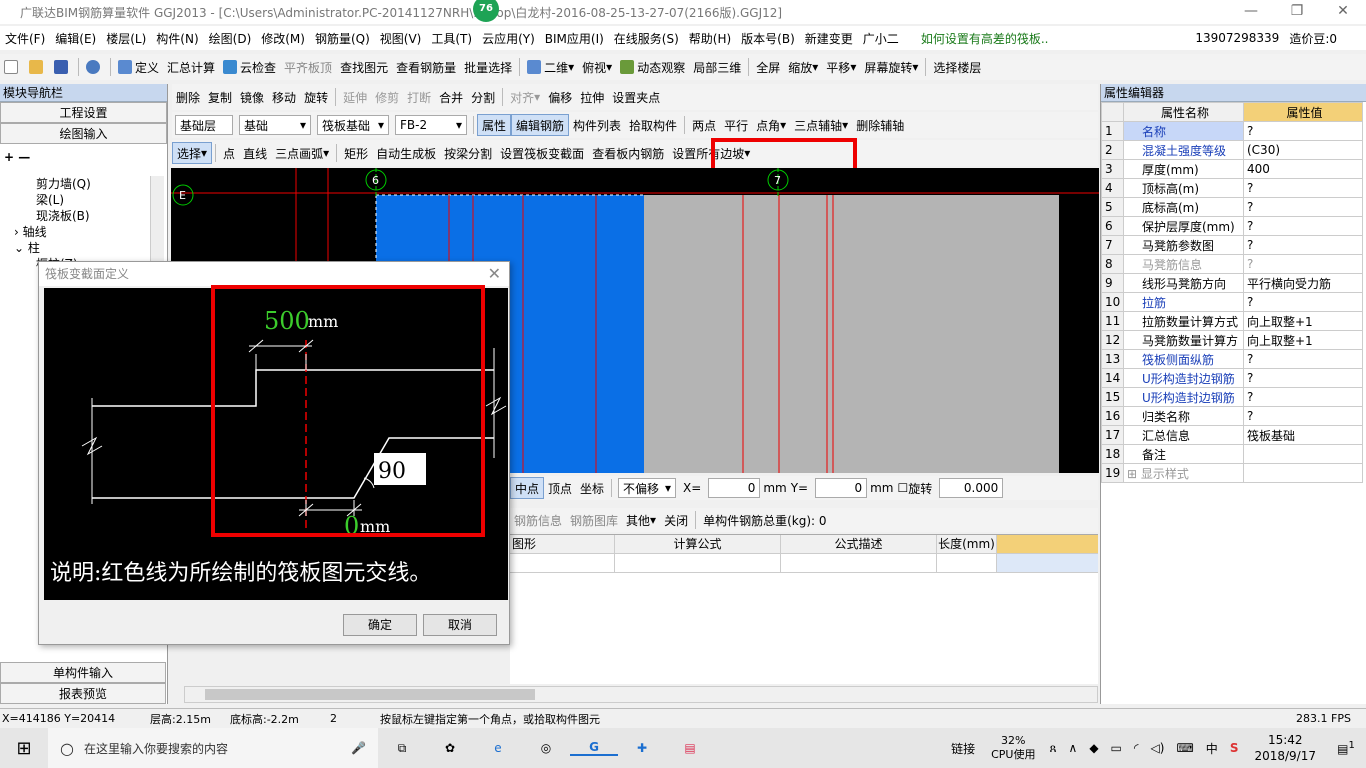 The height and width of the screenshot is (768, 1366). What do you see at coordinates (1232, 359) in the screenshot?
I see `property-row: 13 筏板侧面纵筋?` at bounding box center [1232, 359].